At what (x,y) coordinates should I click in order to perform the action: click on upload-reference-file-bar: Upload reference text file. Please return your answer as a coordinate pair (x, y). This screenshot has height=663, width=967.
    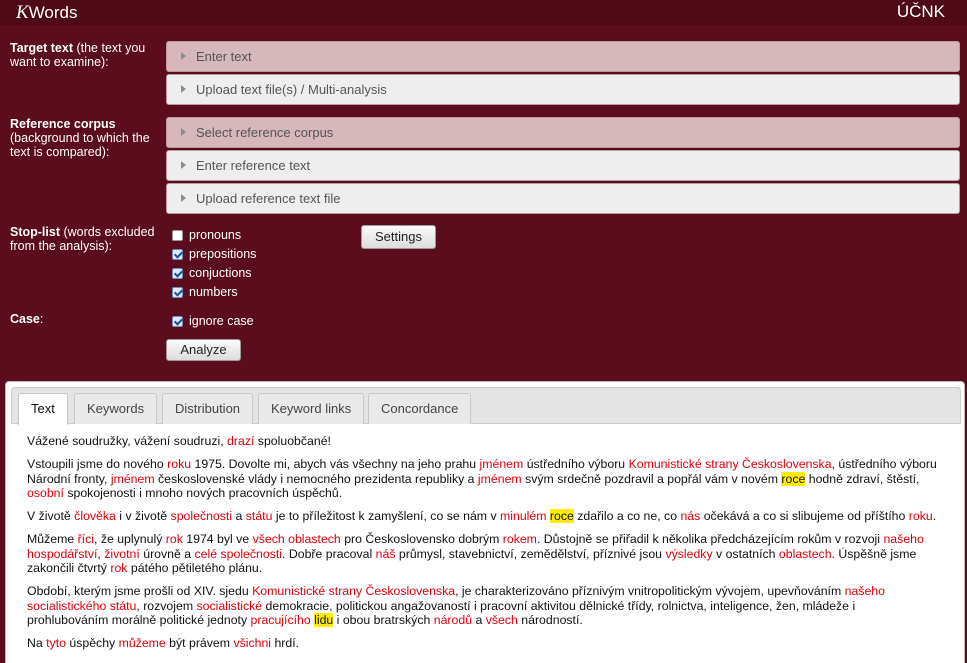
    Looking at the image, I should click on (563, 198).